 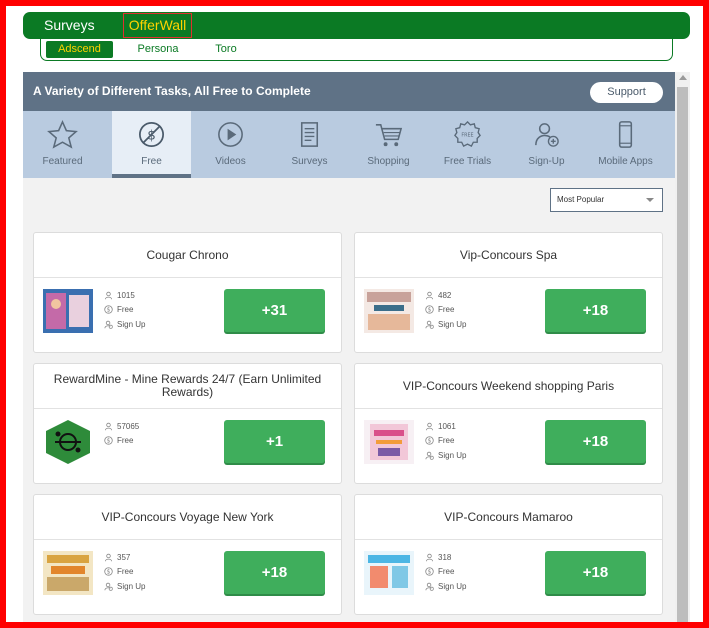 What do you see at coordinates (151, 161) in the screenshot?
I see `category-label: Free` at bounding box center [151, 161].